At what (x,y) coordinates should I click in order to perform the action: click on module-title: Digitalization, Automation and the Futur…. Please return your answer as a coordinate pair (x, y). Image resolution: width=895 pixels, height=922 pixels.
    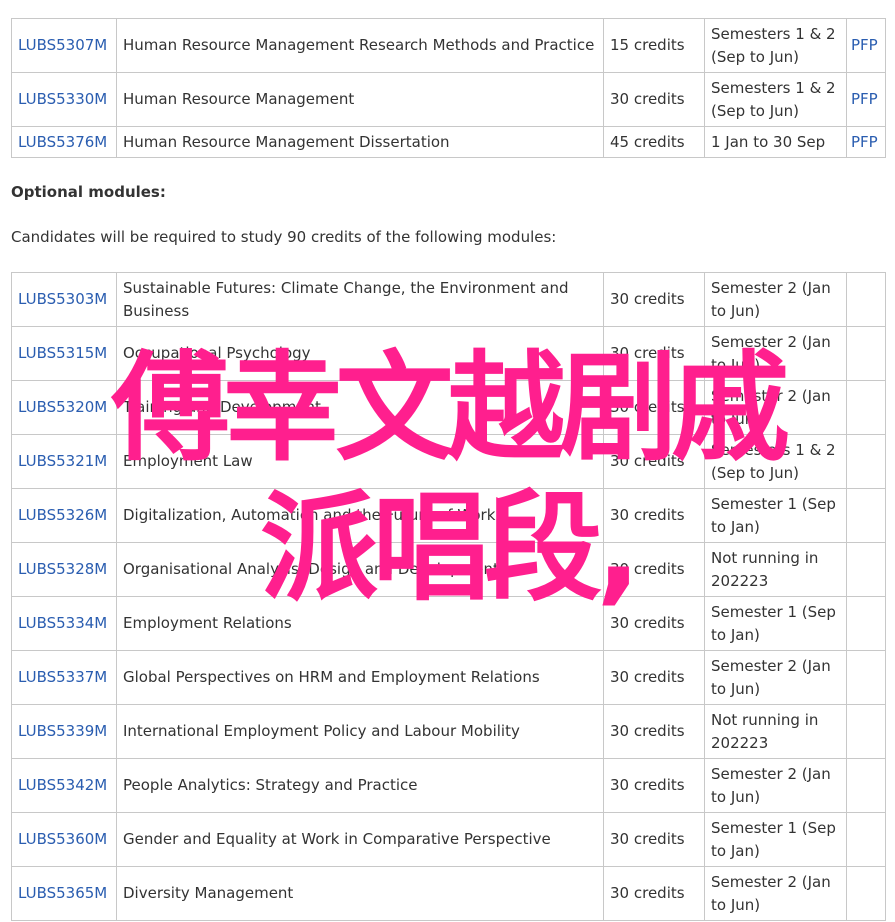
    Looking at the image, I should click on (360, 515).